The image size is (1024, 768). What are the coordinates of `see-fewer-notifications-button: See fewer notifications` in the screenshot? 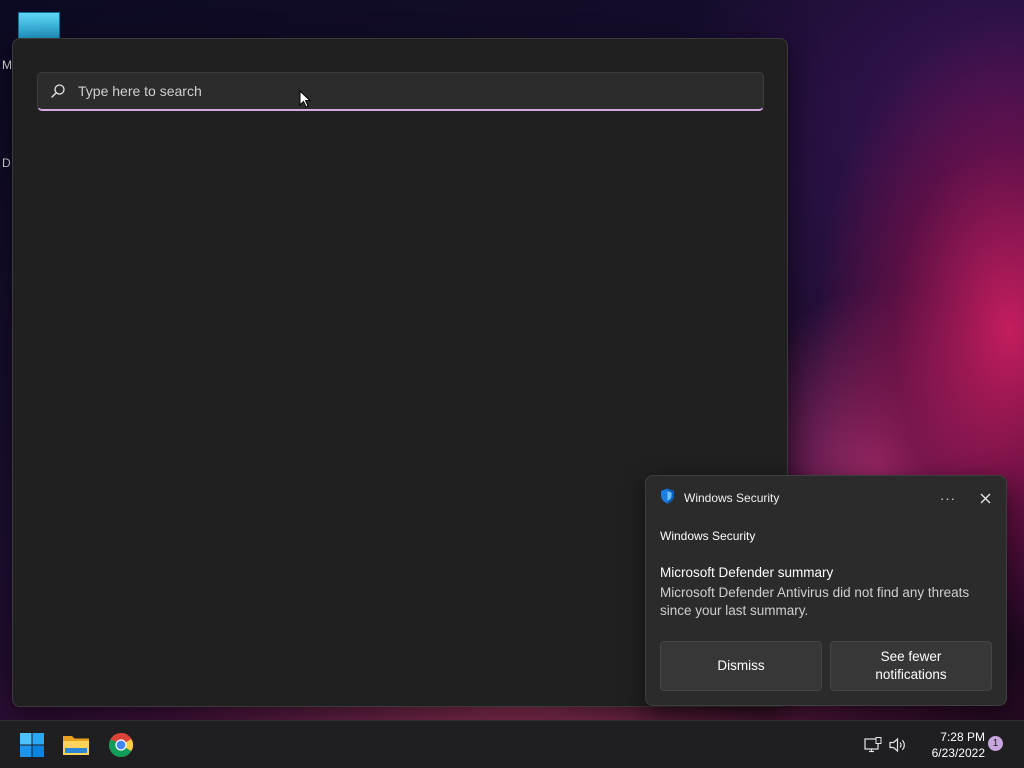 It's located at (911, 666).